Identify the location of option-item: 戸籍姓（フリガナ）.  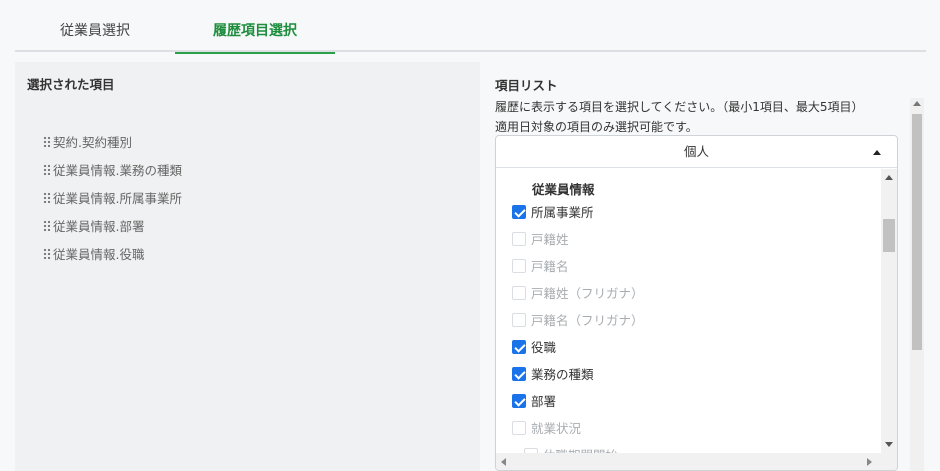
(578, 292).